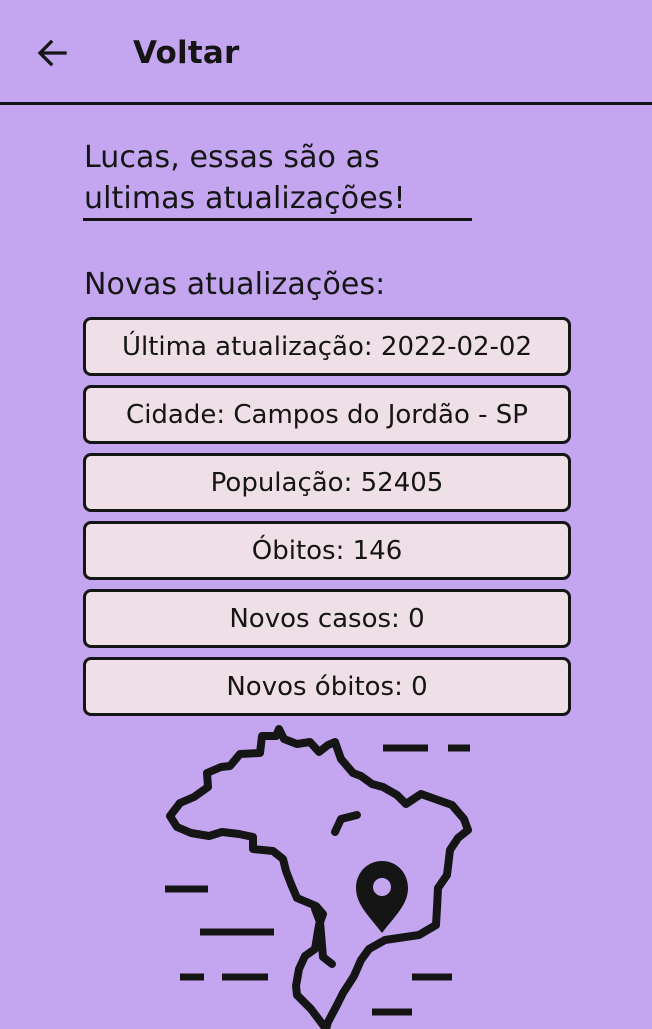 This screenshot has width=652, height=1029. What do you see at coordinates (327, 618) in the screenshot?
I see `new-cases-card: Novos casos: 0` at bounding box center [327, 618].